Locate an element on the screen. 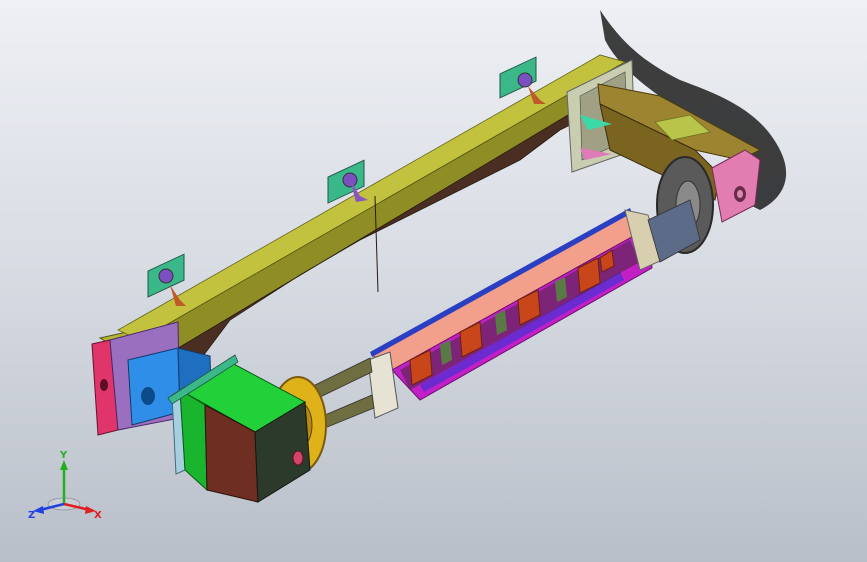 The width and height of the screenshot is (867, 562). triad-y-label: Y is located at coordinates (63, 455).